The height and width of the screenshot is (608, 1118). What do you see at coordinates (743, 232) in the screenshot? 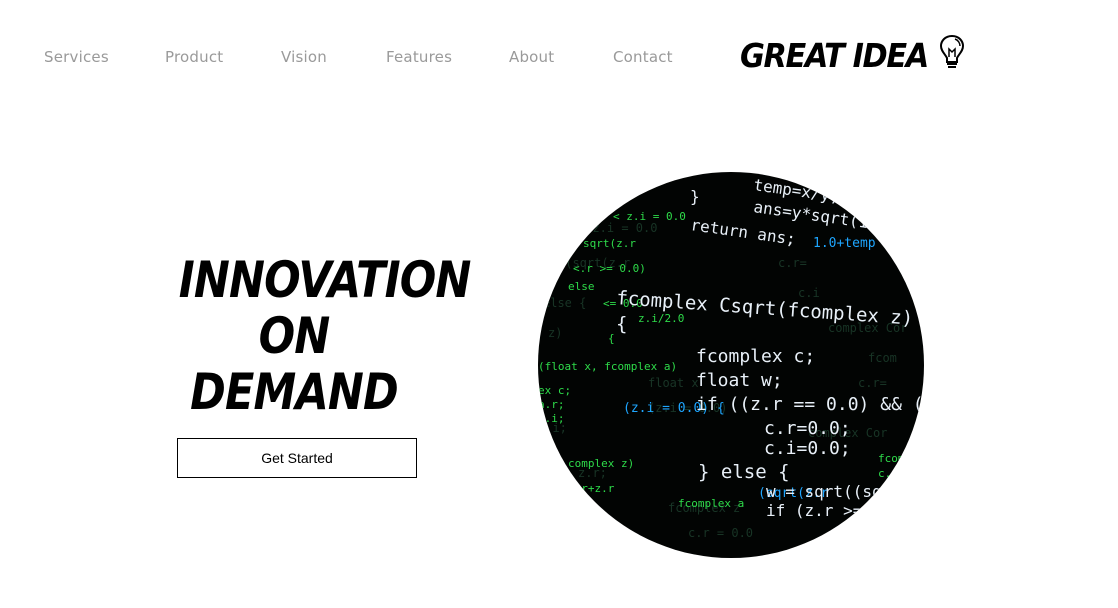
I see `code-line: return ans;` at bounding box center [743, 232].